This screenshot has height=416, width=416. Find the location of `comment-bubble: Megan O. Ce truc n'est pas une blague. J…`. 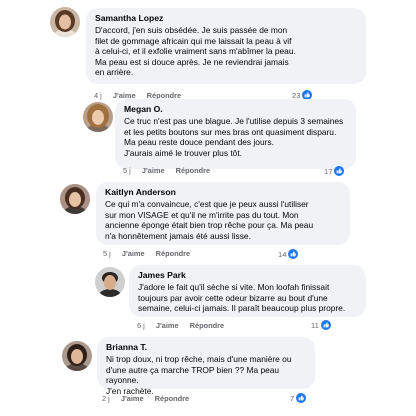

comment-bubble: Megan O. Ce truc n'est pas une blague. J… is located at coordinates (235, 134).